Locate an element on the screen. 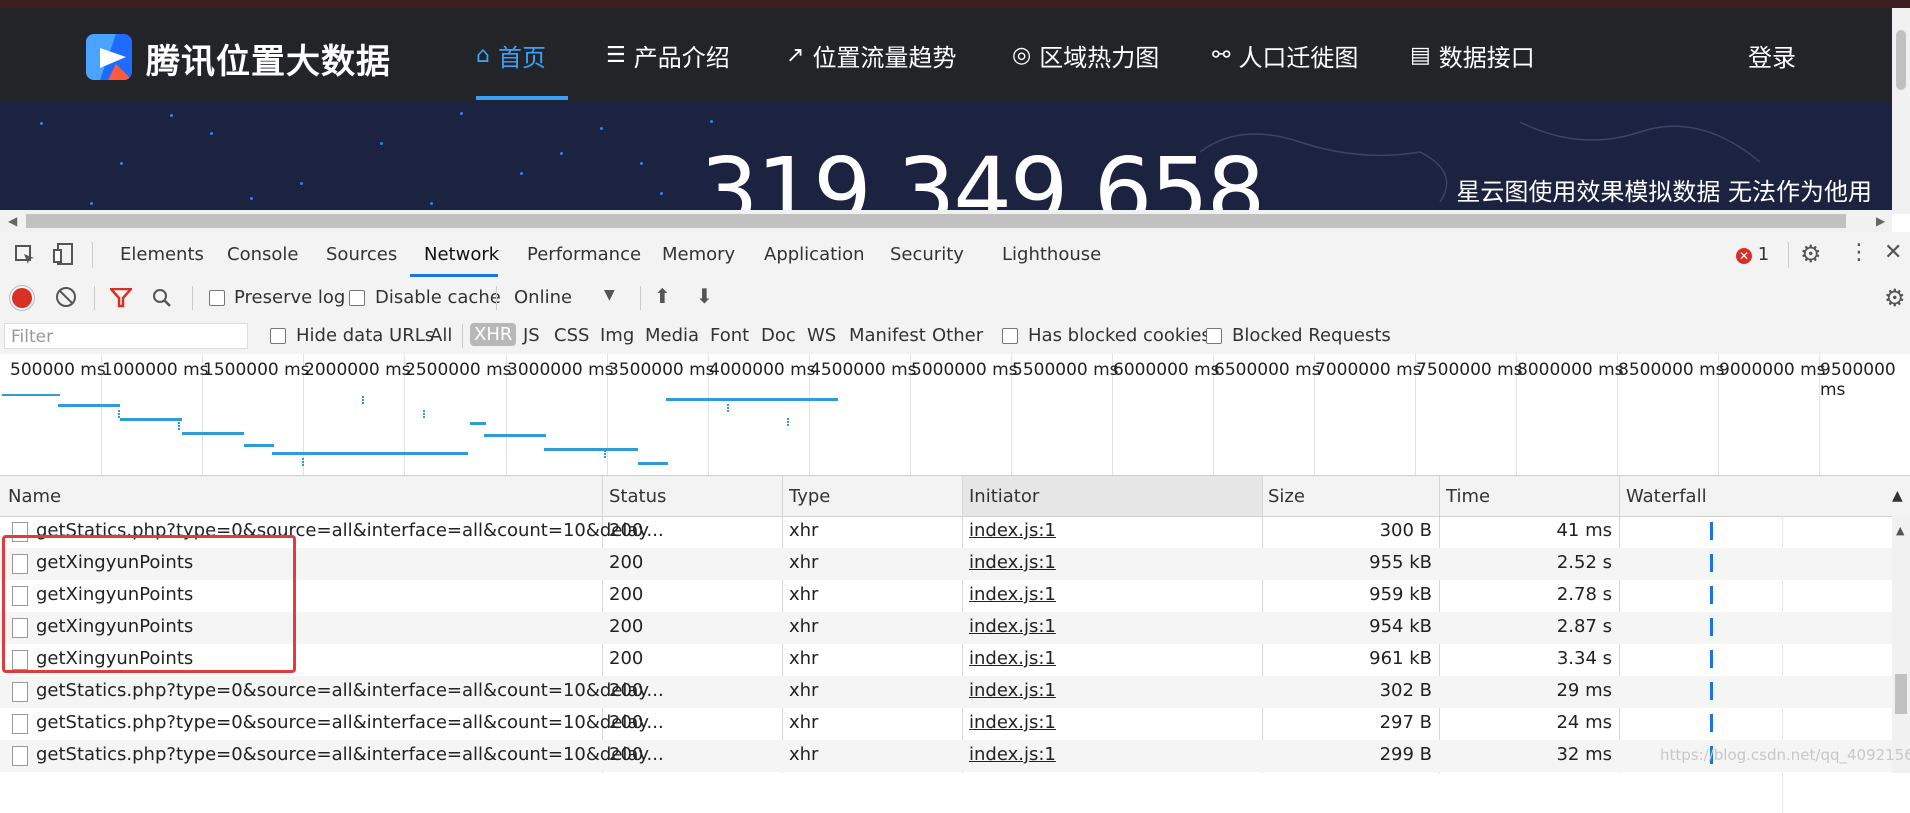 The image size is (1910, 813). device-toggle-icon is located at coordinates (64, 256).